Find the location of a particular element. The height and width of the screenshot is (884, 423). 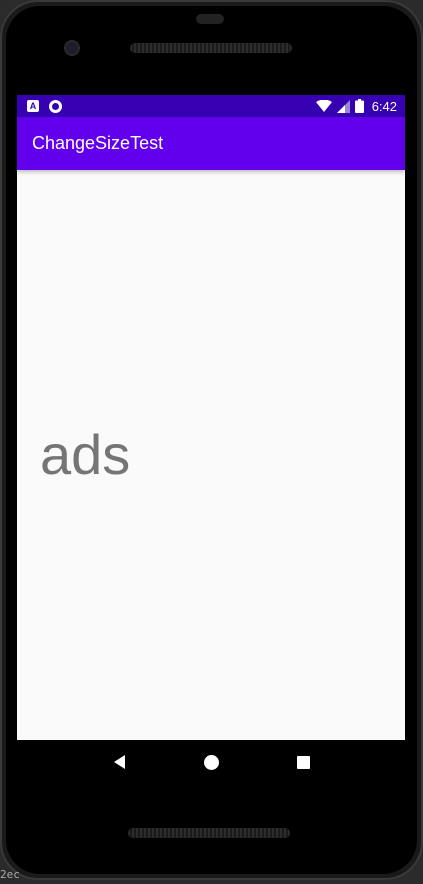

status-system-icons: 6:42 is located at coordinates (356, 106).